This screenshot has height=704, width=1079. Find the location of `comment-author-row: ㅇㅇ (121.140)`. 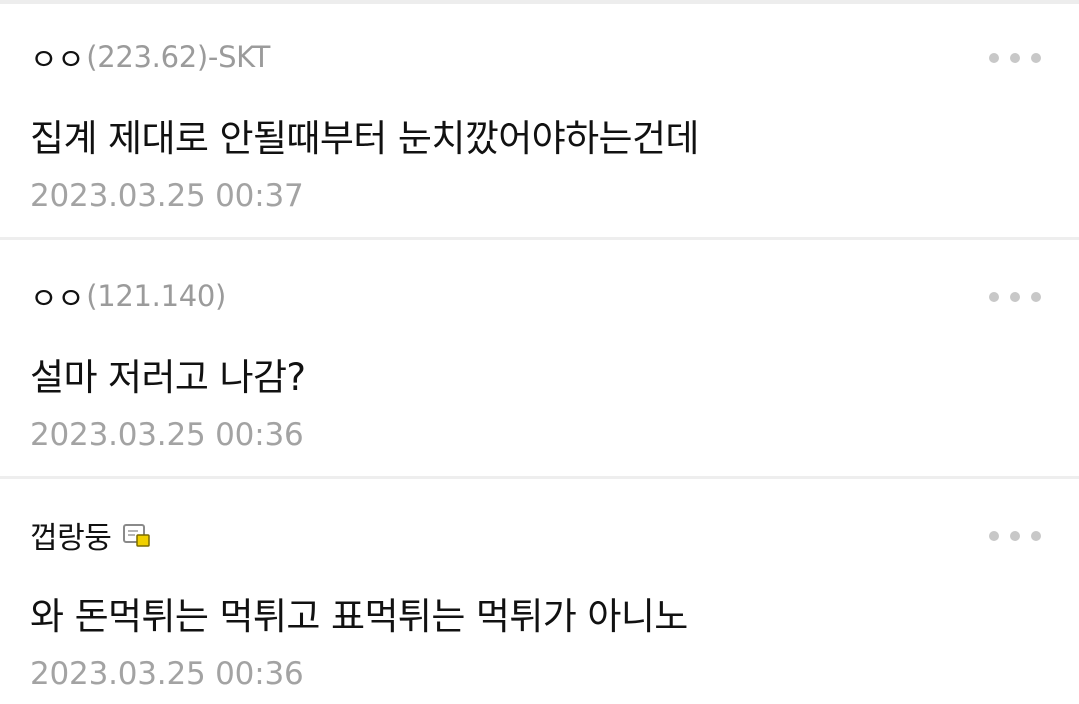

comment-author-row: ㅇㅇ (121.140) is located at coordinates (128, 296).